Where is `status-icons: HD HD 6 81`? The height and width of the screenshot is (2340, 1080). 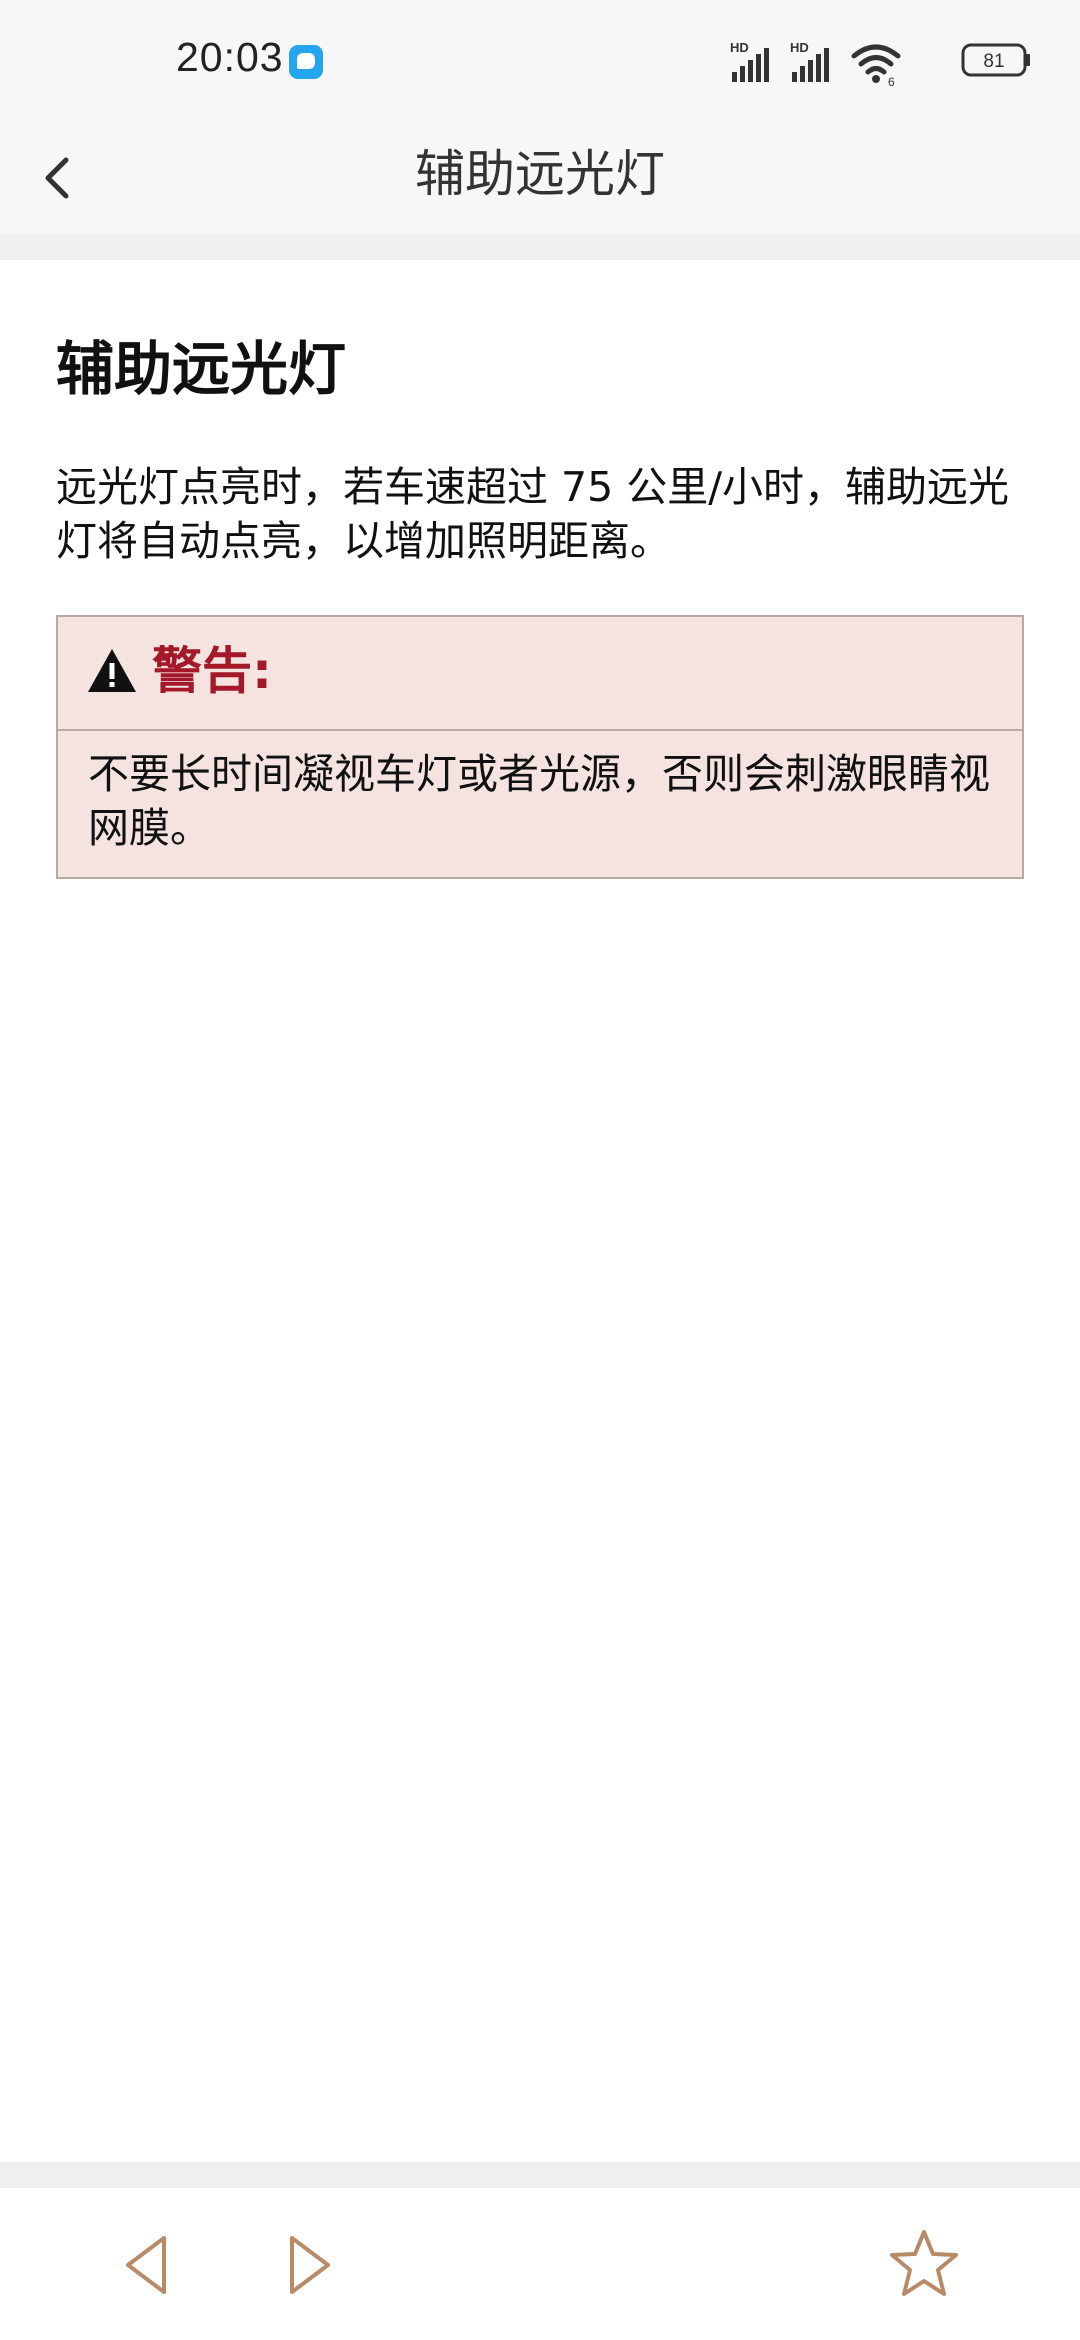 status-icons: HD HD 6 81 is located at coordinates (880, 63).